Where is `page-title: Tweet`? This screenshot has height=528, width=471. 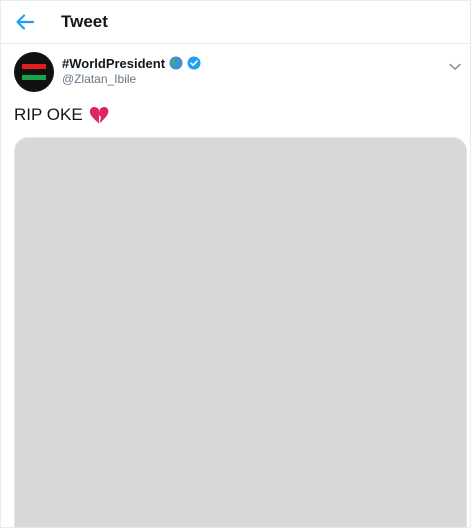 page-title: Tweet is located at coordinates (84, 21).